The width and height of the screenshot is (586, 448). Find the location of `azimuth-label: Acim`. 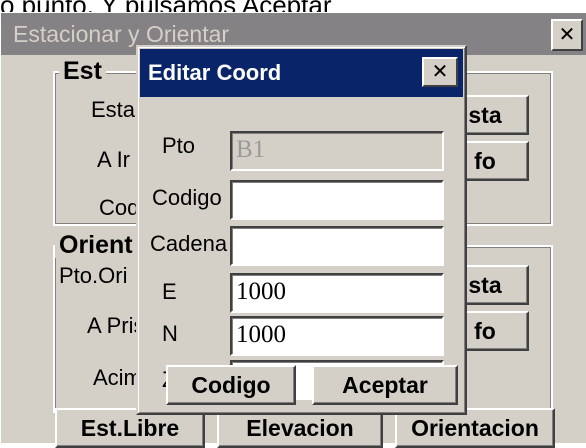

azimuth-label: Acim is located at coordinates (117, 377).